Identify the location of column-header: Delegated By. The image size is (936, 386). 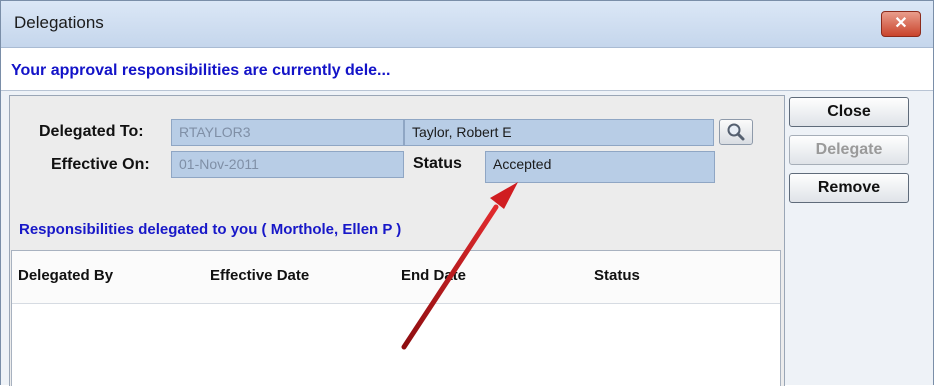
(65, 275).